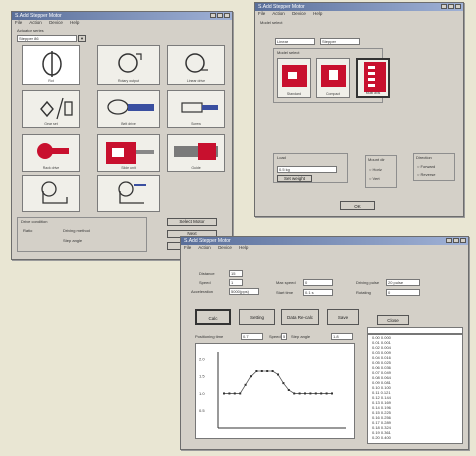 The image size is (476, 456). Describe the element at coordinates (294, 78) in the screenshot. I see `model-tile-standard: Standard` at that location.